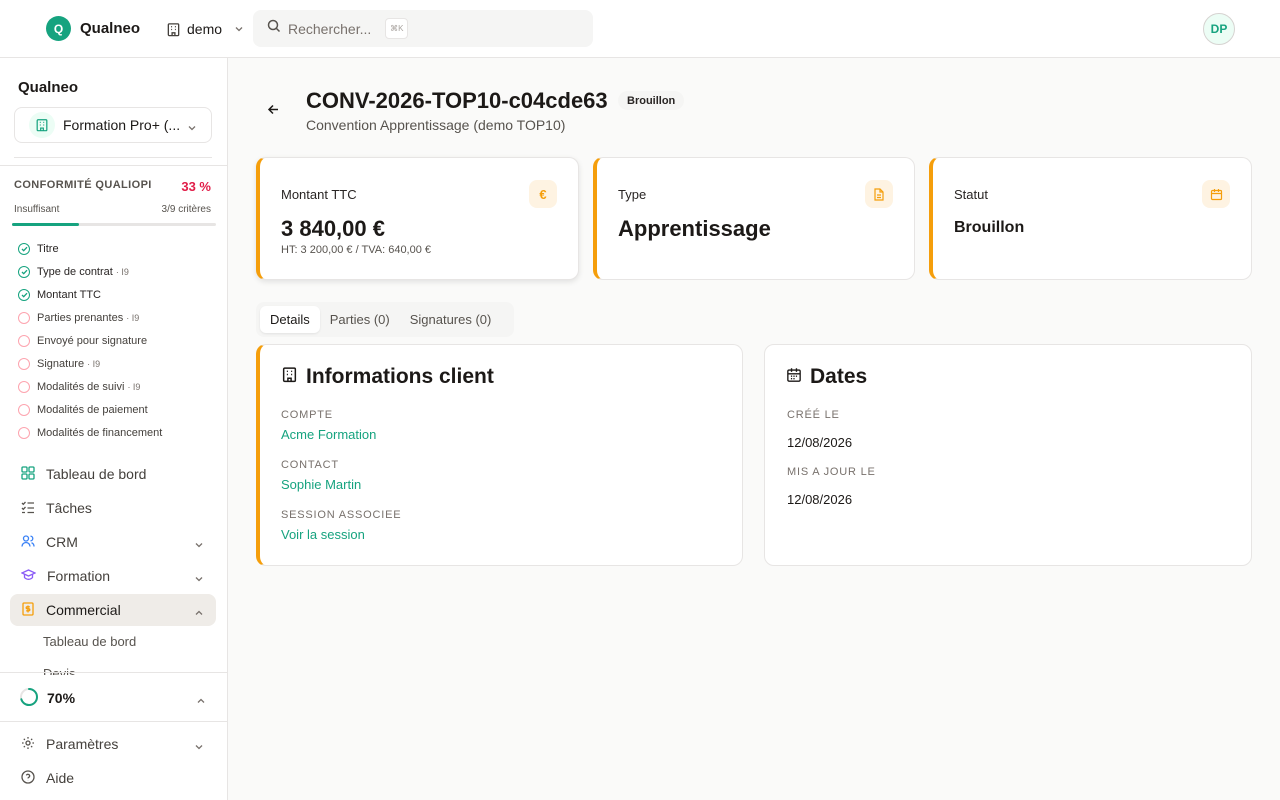  I want to click on session-link: Voir la session, so click(323, 534).